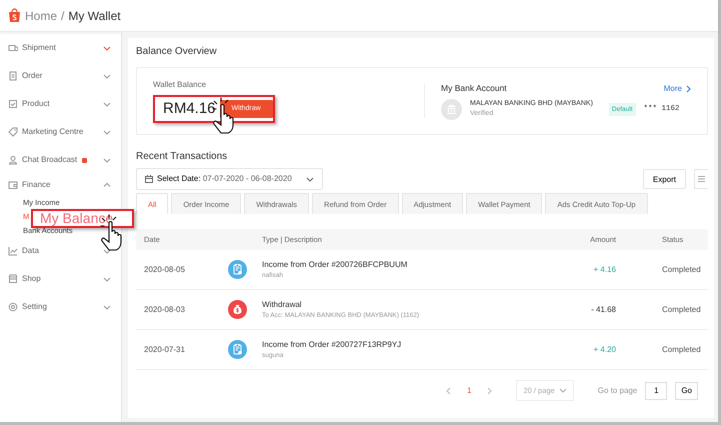 Image resolution: width=721 pixels, height=425 pixels. What do you see at coordinates (94, 16) in the screenshot?
I see `page-title: My Wallet` at bounding box center [94, 16].